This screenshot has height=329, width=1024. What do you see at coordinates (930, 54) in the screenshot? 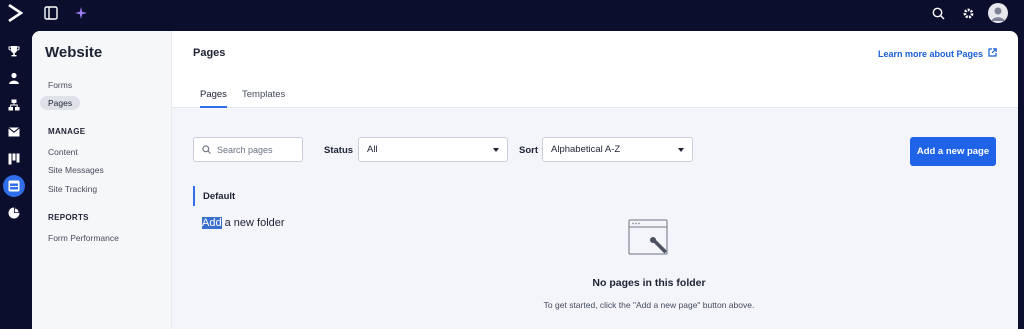
I see `learn-more-label: Learn more about Pages` at bounding box center [930, 54].